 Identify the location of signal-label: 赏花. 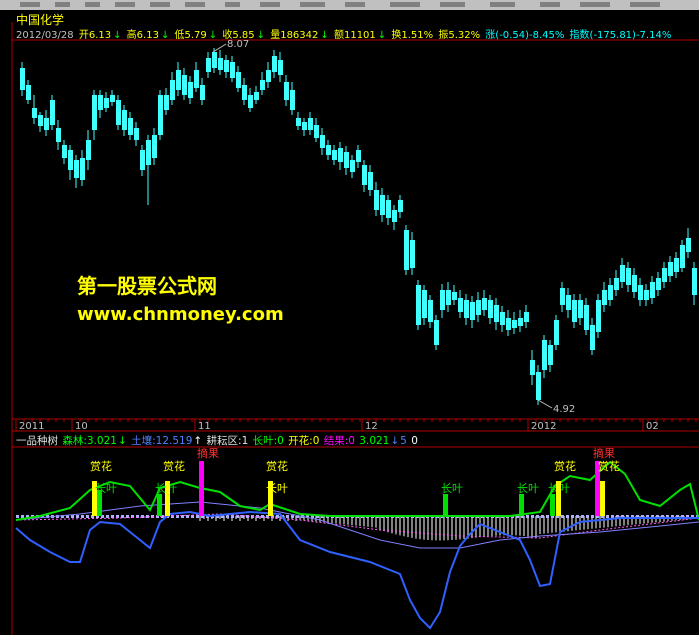
(101, 466).